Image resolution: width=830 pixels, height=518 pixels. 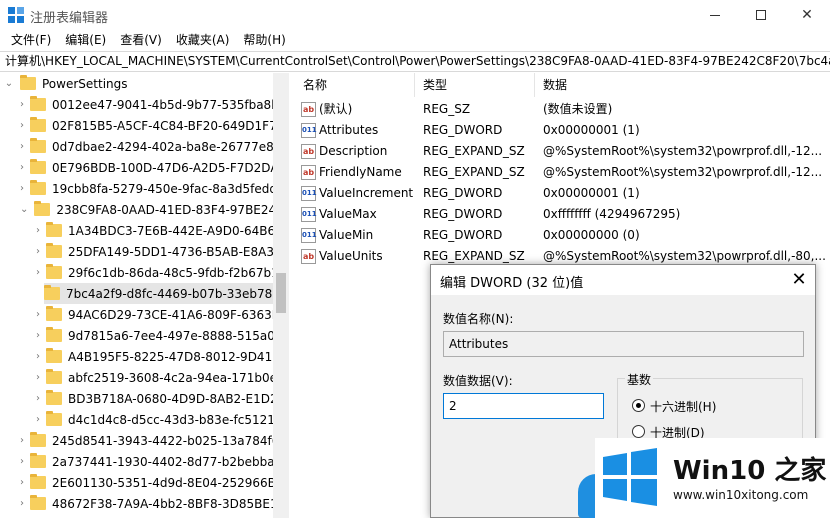 I want to click on tree-item: › 29f6c1db-86da-48c5-9fdb-f2b67b1, so click(x=157, y=272).